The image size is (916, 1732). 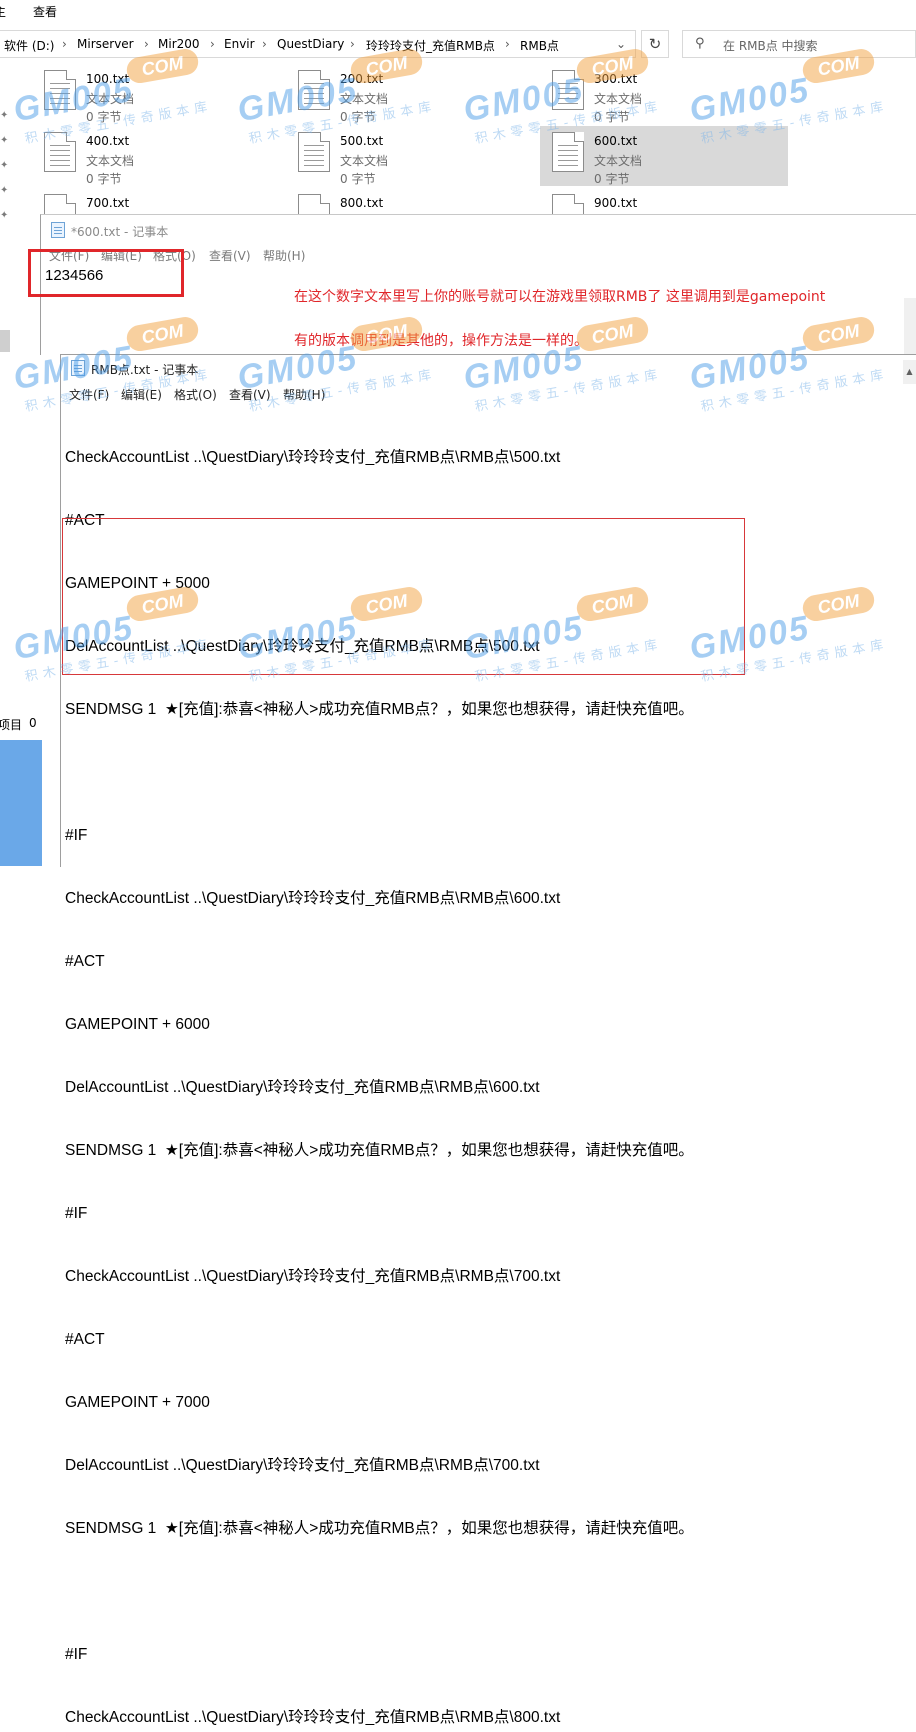 What do you see at coordinates (108, 141) in the screenshot?
I see `file-name: 400.txt` at bounding box center [108, 141].